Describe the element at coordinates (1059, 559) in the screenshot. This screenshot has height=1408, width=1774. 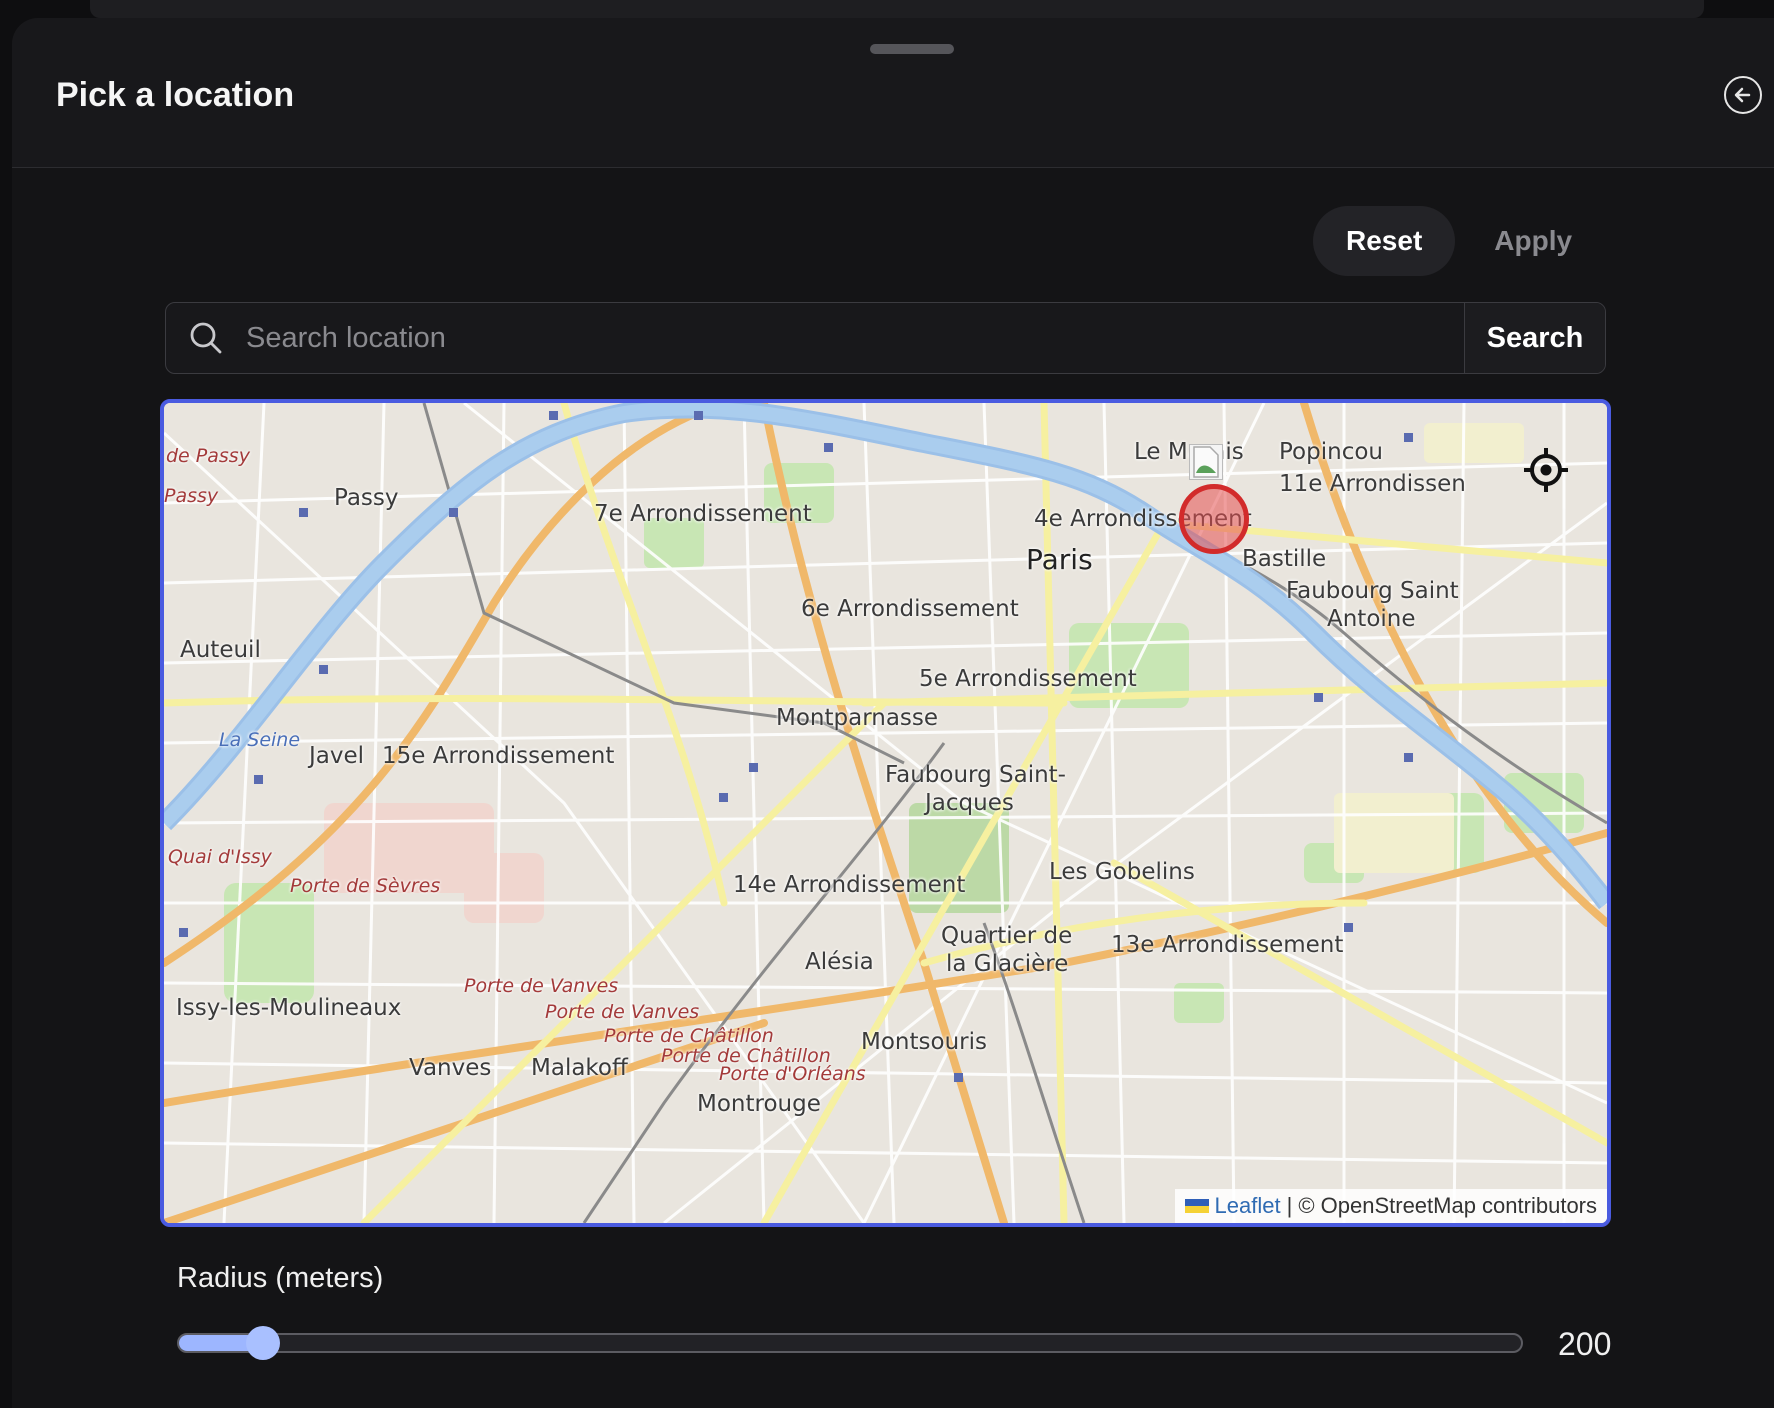
I see `map-label: Paris` at that location.